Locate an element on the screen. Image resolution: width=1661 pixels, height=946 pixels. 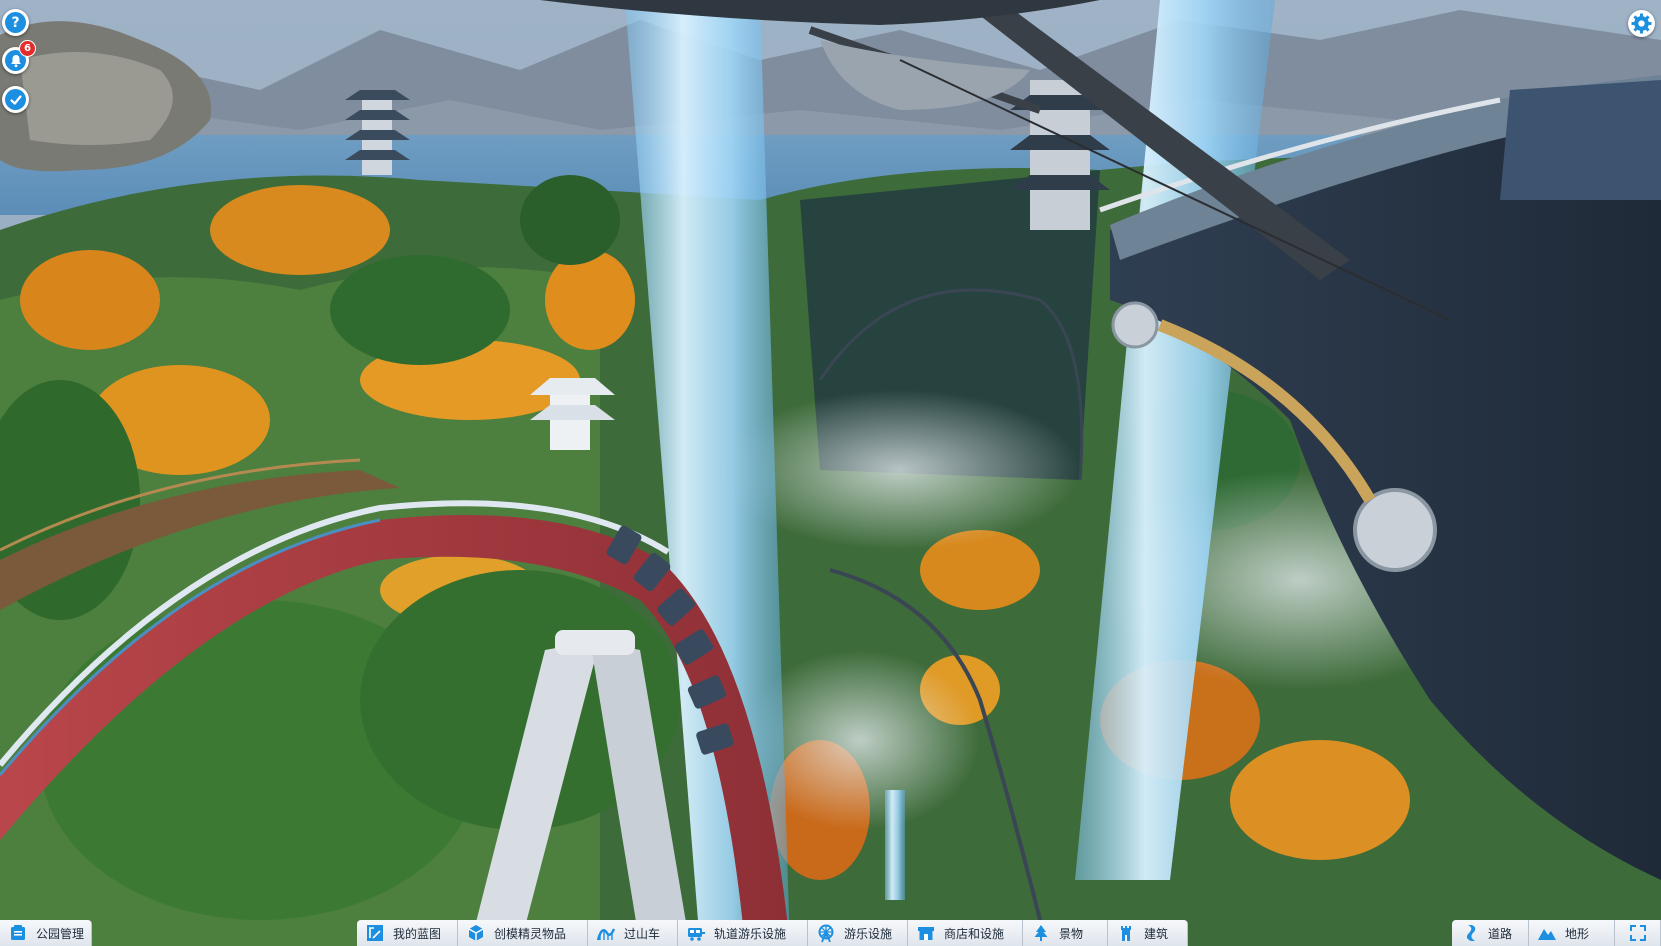
objectives-button is located at coordinates (15, 99).